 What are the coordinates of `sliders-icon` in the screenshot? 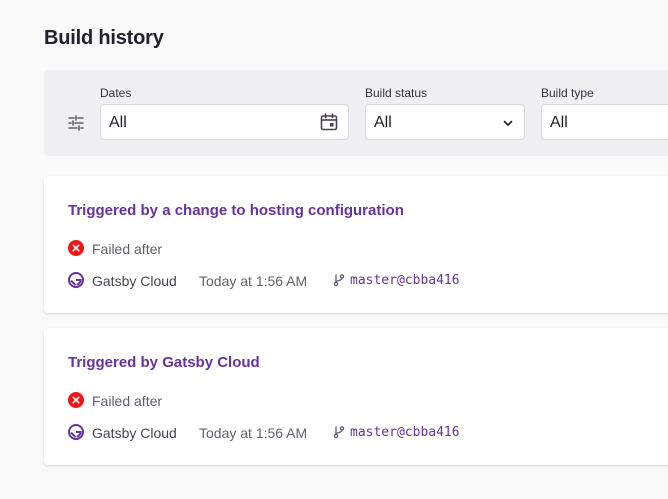 It's located at (76, 123).